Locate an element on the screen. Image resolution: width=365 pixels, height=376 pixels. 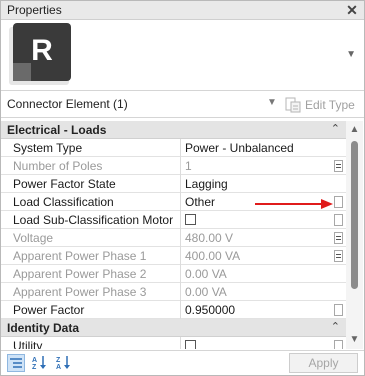
scroll-thumb is located at coordinates (354, 215).